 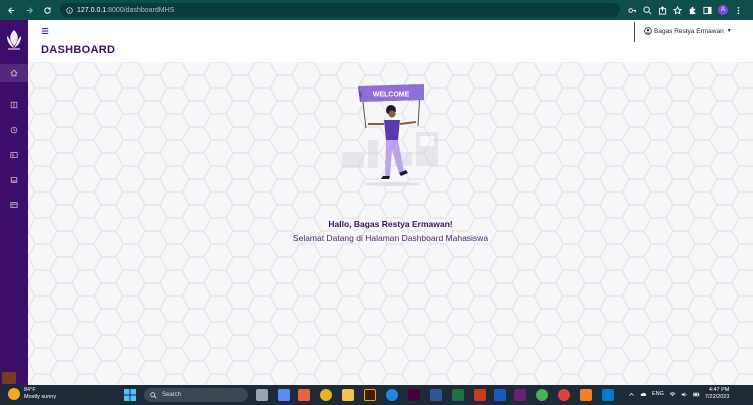 What do you see at coordinates (658, 394) in the screenshot?
I see `language-indicator: ENG` at bounding box center [658, 394].